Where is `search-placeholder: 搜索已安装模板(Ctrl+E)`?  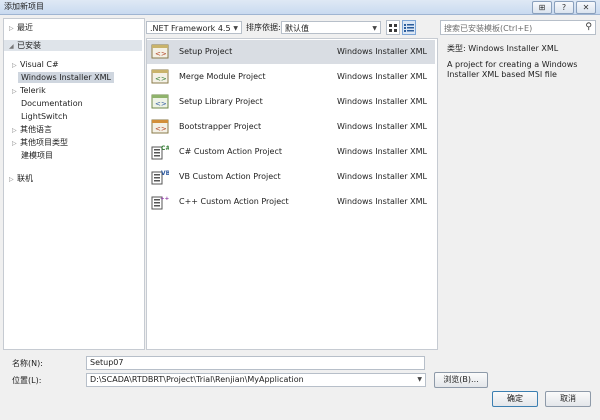 search-placeholder: 搜索已安装模板(Ctrl+E) is located at coordinates (488, 28).